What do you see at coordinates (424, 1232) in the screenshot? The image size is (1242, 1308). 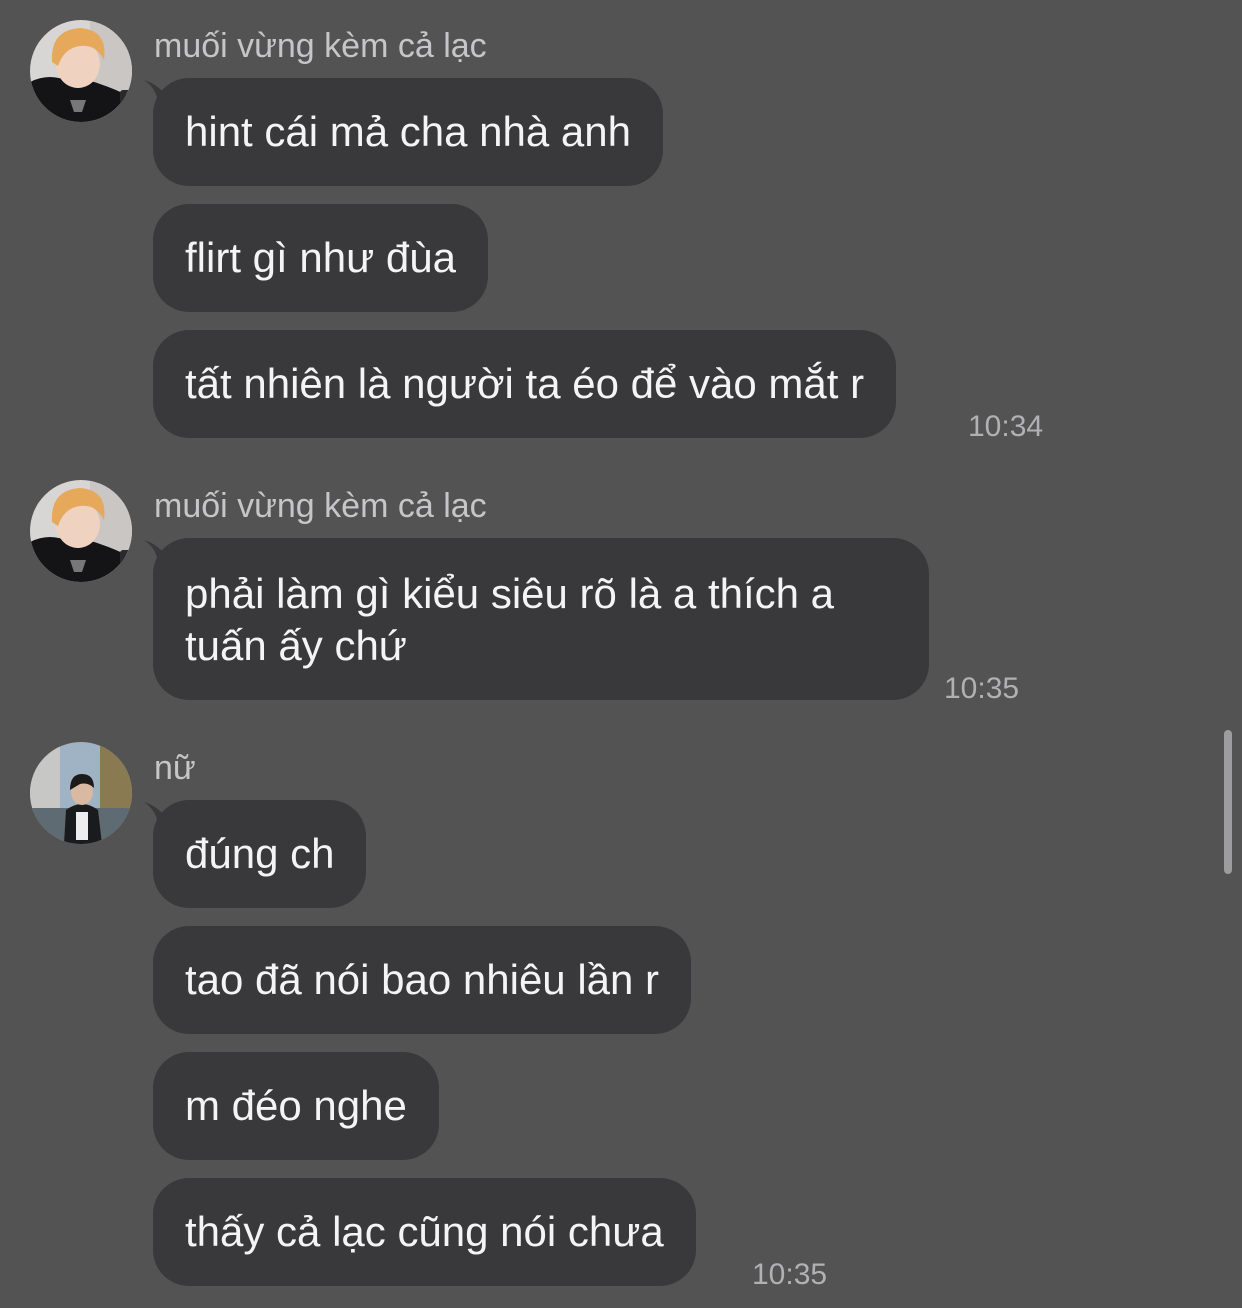 I see `message-bubble: thấy cả lạc cũng nói chưa` at bounding box center [424, 1232].